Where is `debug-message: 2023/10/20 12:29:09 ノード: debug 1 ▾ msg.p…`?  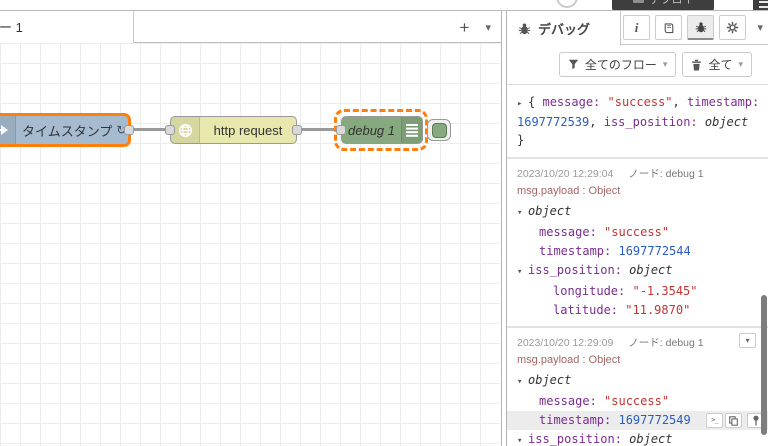 debug-message: 2023/10/20 12:29:09 ノード: debug 1 ▾ msg.p… is located at coordinates (637, 387).